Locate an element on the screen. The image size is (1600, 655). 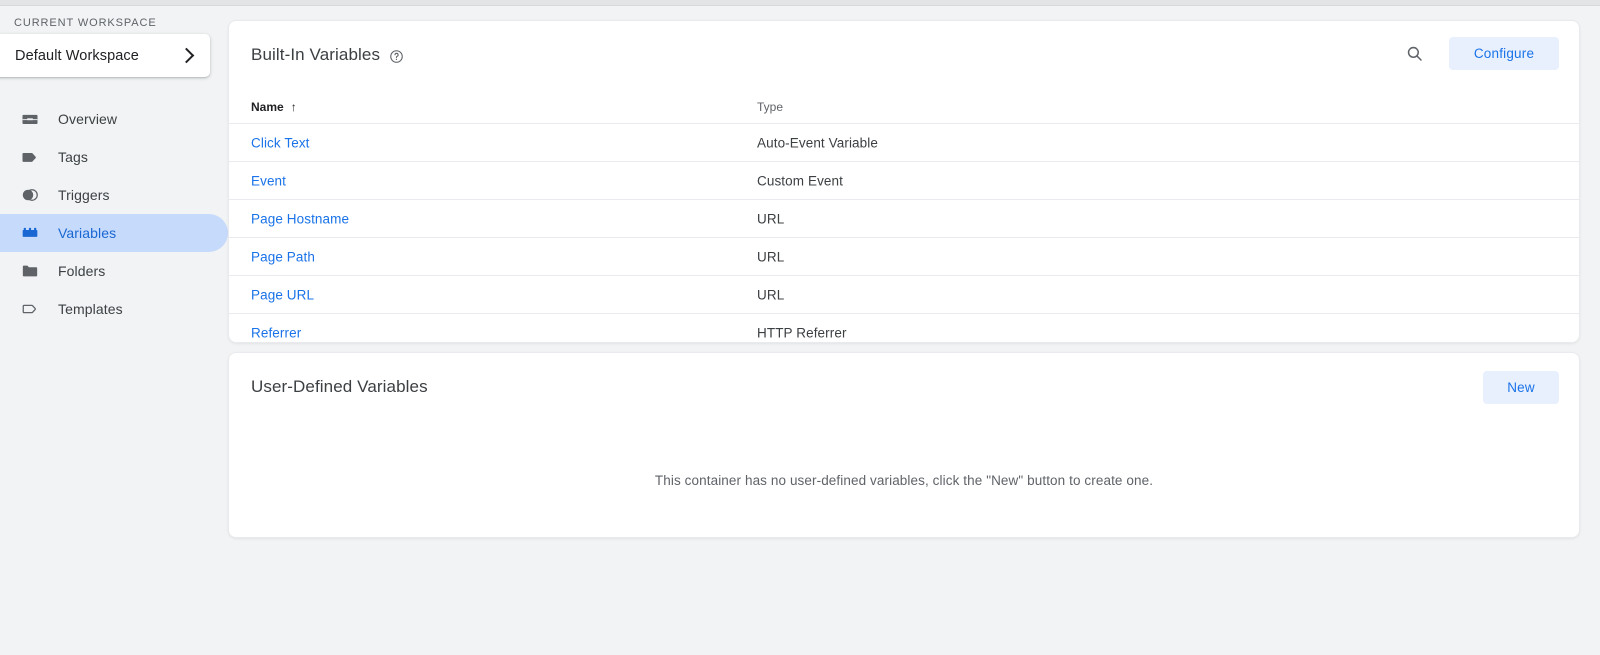
browser-chrome-strip is located at coordinates (800, 3).